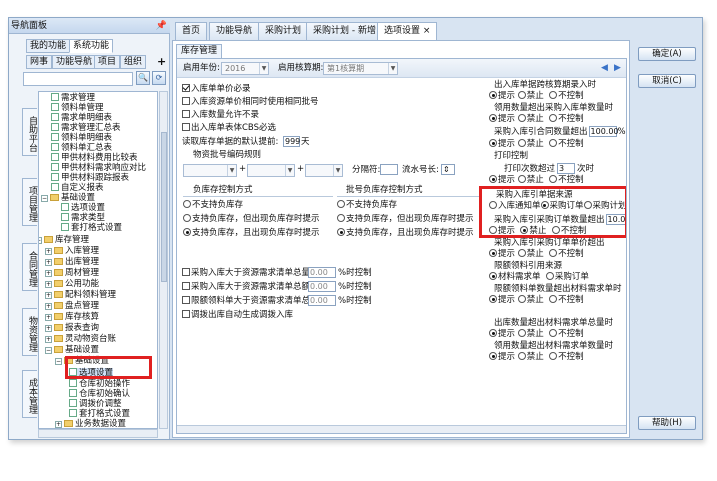 This screenshot has height=481, width=717. What do you see at coordinates (322, 286) in the screenshot?
I see `req-amount-input: 0.00` at bounding box center [322, 286].